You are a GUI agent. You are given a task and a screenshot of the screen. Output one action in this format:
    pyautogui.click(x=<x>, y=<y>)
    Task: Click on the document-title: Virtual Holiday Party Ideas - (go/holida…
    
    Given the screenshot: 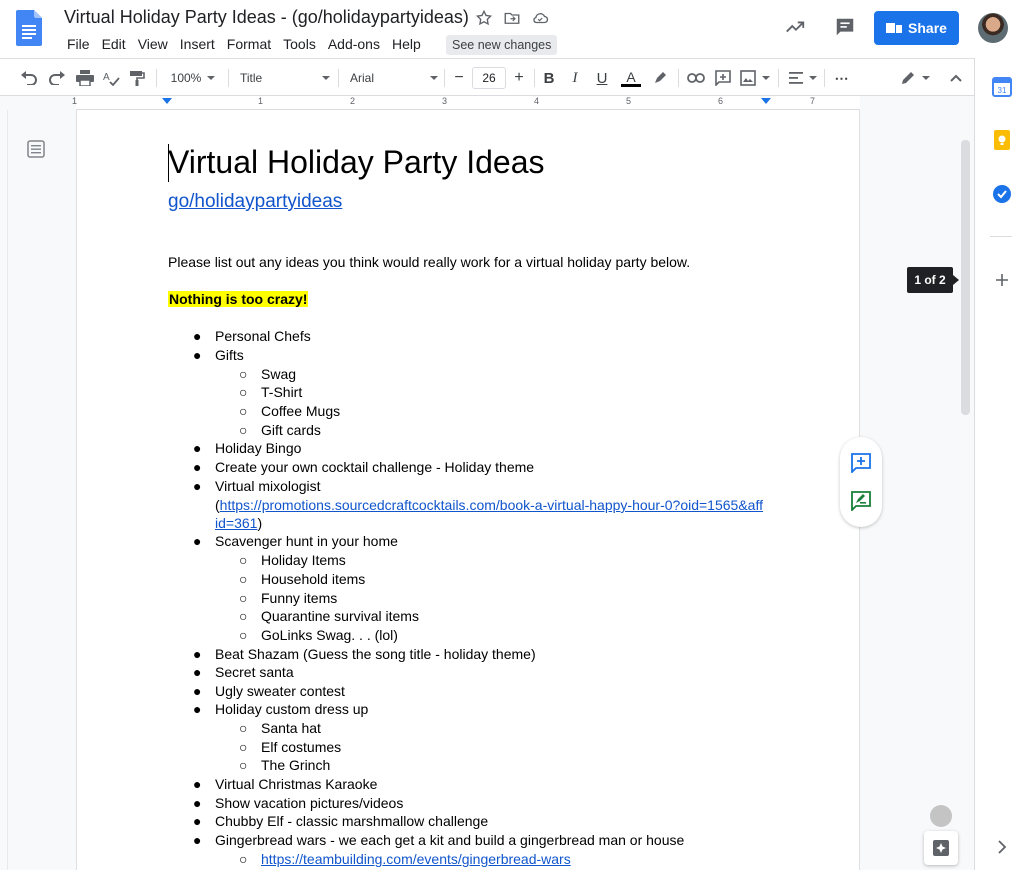 What is the action you would take?
    pyautogui.click(x=266, y=17)
    